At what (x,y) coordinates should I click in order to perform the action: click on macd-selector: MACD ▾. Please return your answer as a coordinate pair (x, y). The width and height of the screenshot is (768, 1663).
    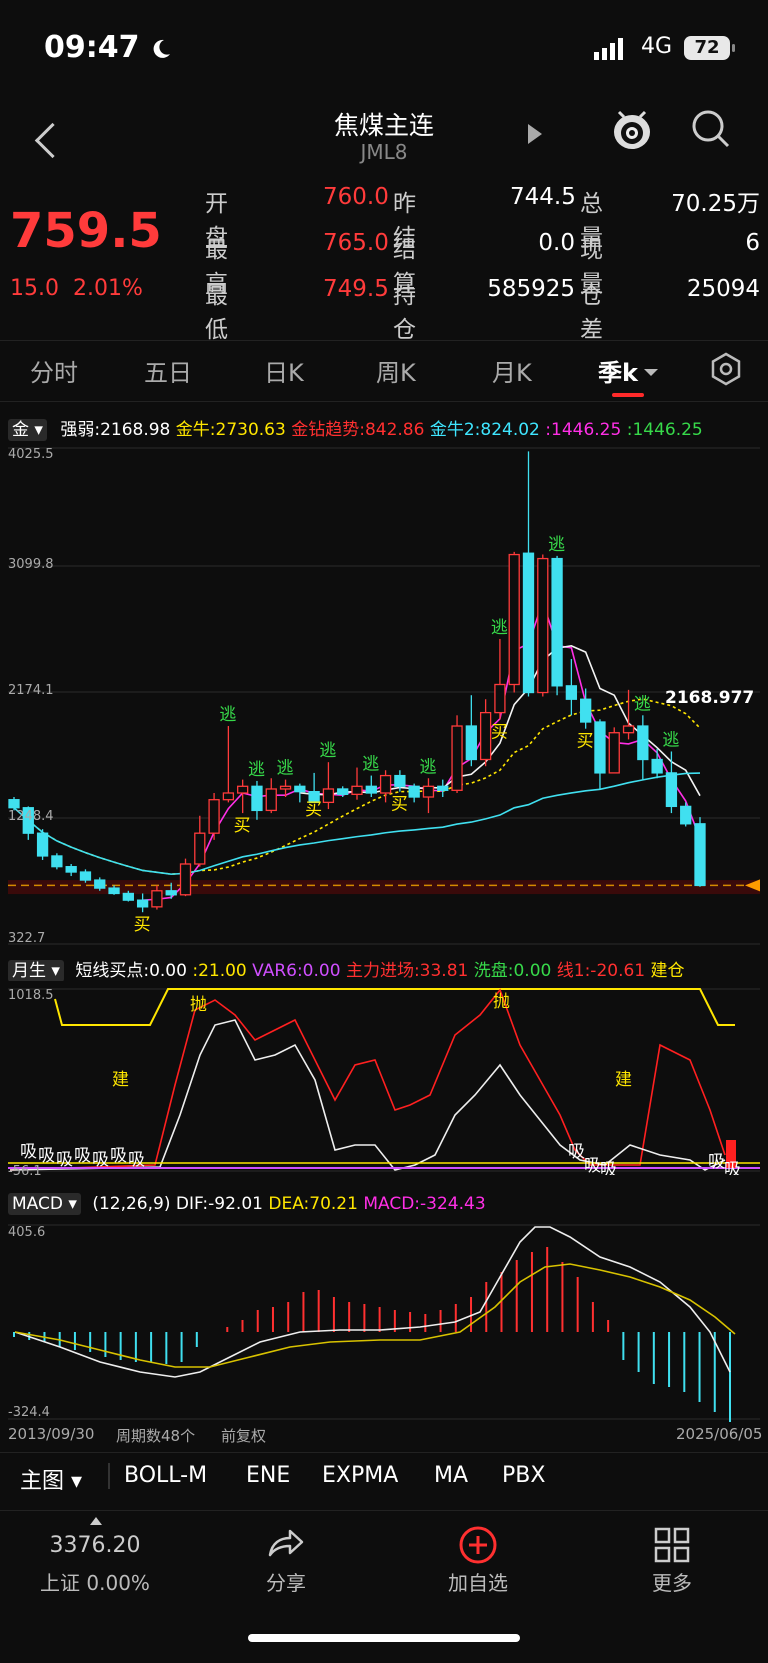
    Looking at the image, I should click on (44, 1204).